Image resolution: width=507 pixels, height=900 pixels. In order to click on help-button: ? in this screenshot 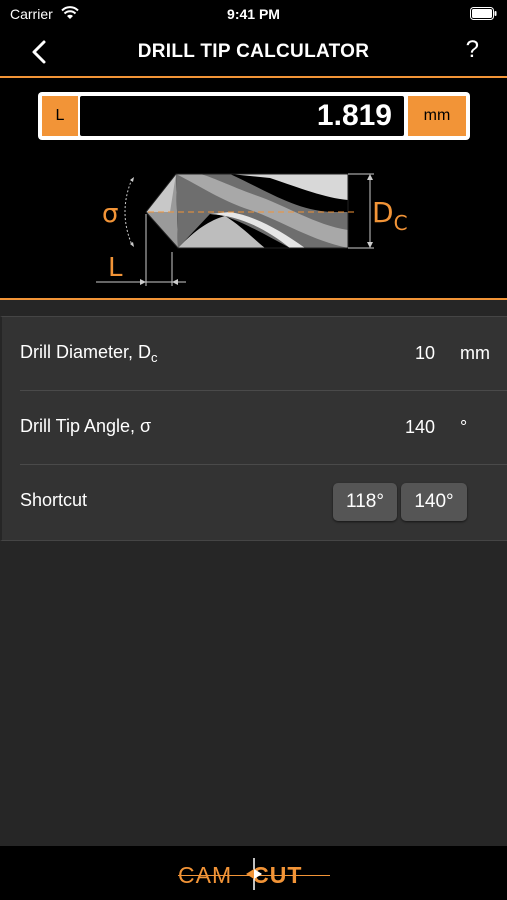, I will do `click(472, 50)`.